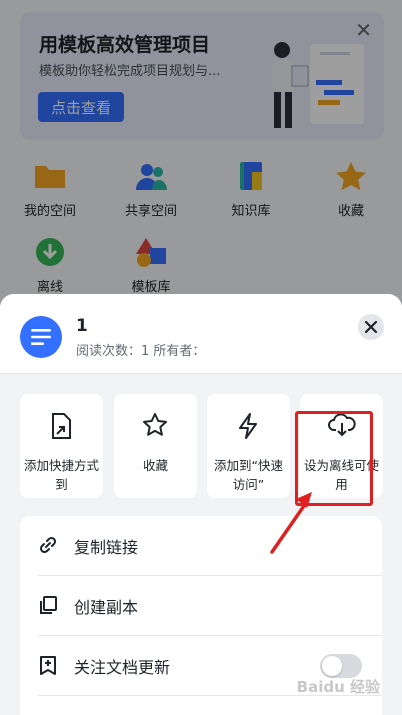 The height and width of the screenshot is (715, 402). What do you see at coordinates (201, 545) in the screenshot?
I see `copy-link-item: 复制链接` at bounding box center [201, 545].